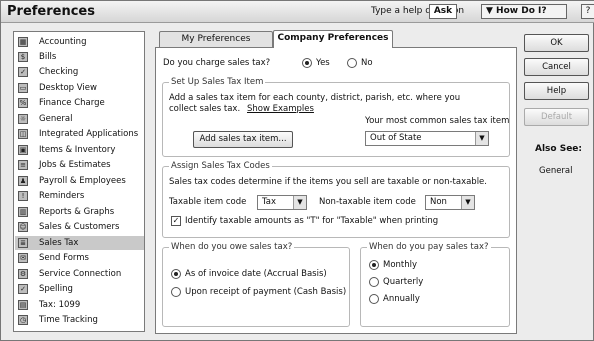  Describe the element at coordinates (400, 265) in the screenshot. I see `pay-monthly-label: Monthly` at that location.